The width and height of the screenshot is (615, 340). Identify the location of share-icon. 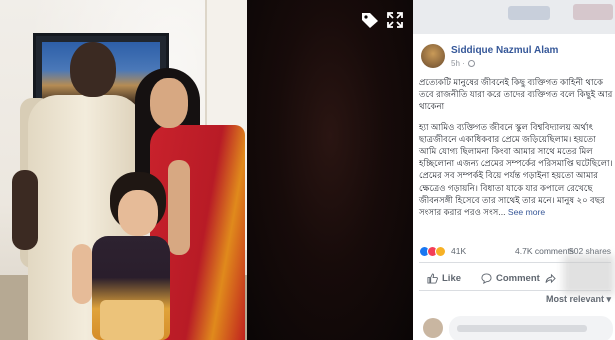
(550, 278).